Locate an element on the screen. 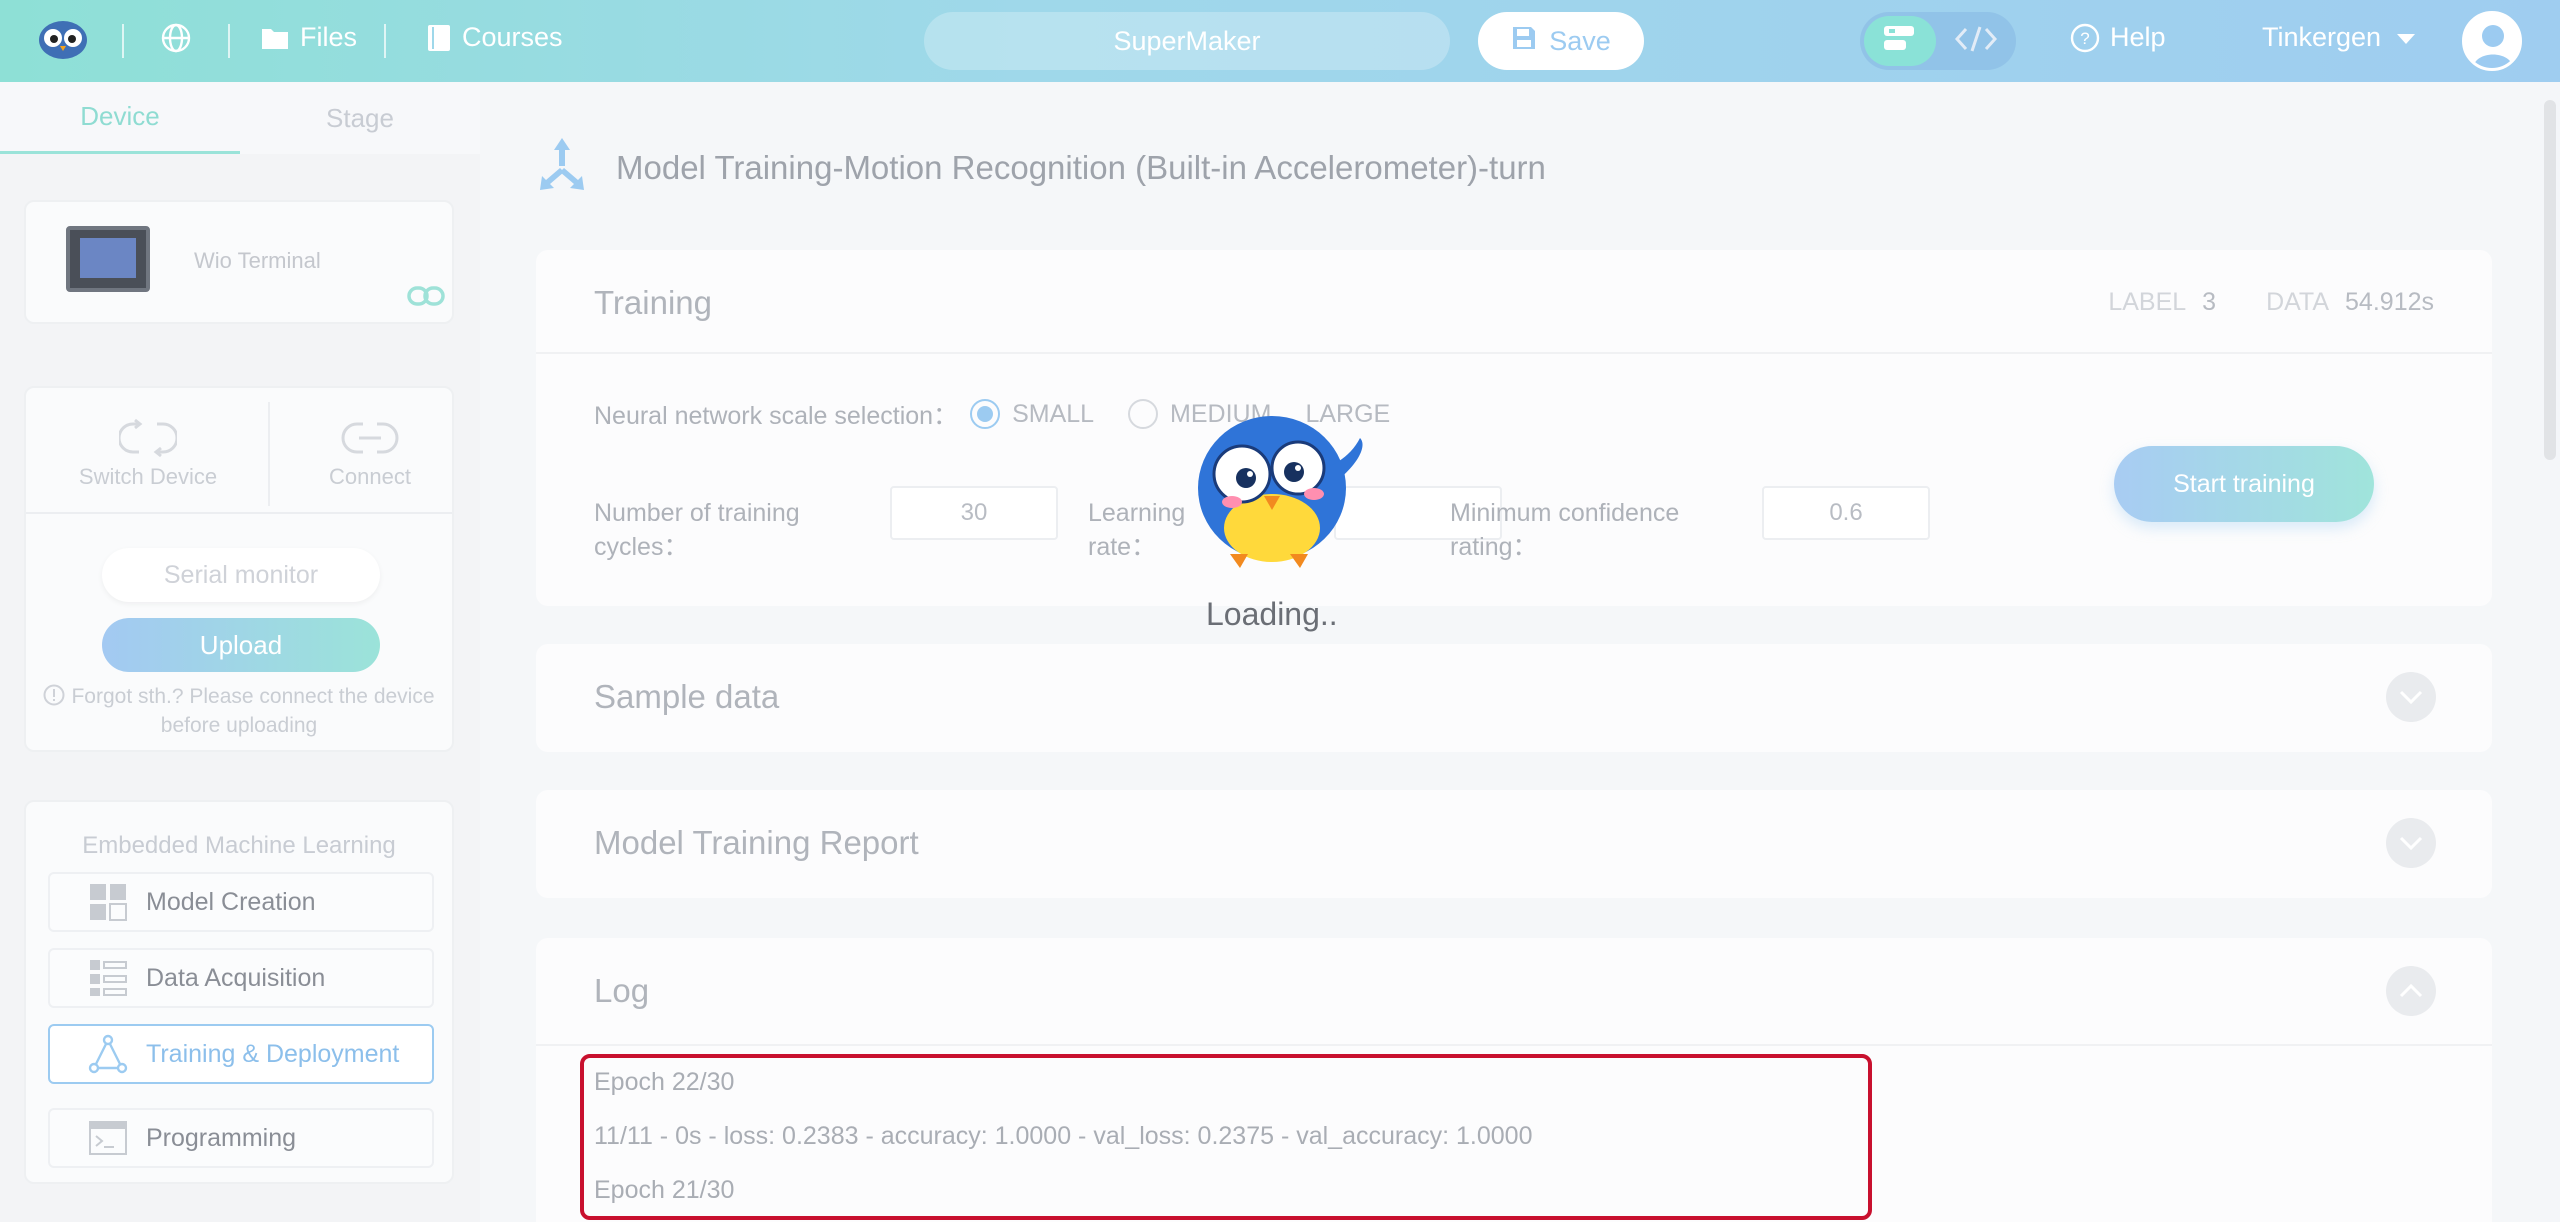 The width and height of the screenshot is (2560, 1222). device-name: Wio Terminal is located at coordinates (257, 260).